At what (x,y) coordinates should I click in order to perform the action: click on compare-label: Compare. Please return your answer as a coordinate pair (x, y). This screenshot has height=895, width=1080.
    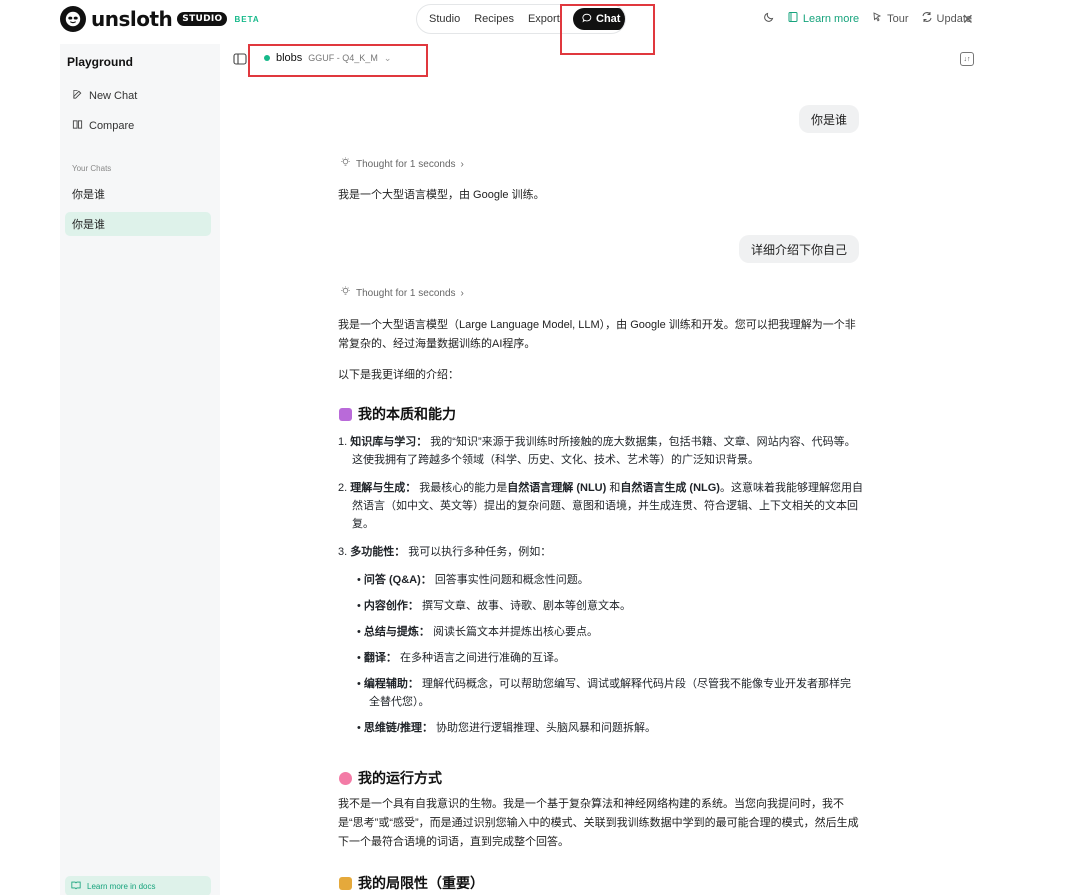
    Looking at the image, I should click on (112, 126).